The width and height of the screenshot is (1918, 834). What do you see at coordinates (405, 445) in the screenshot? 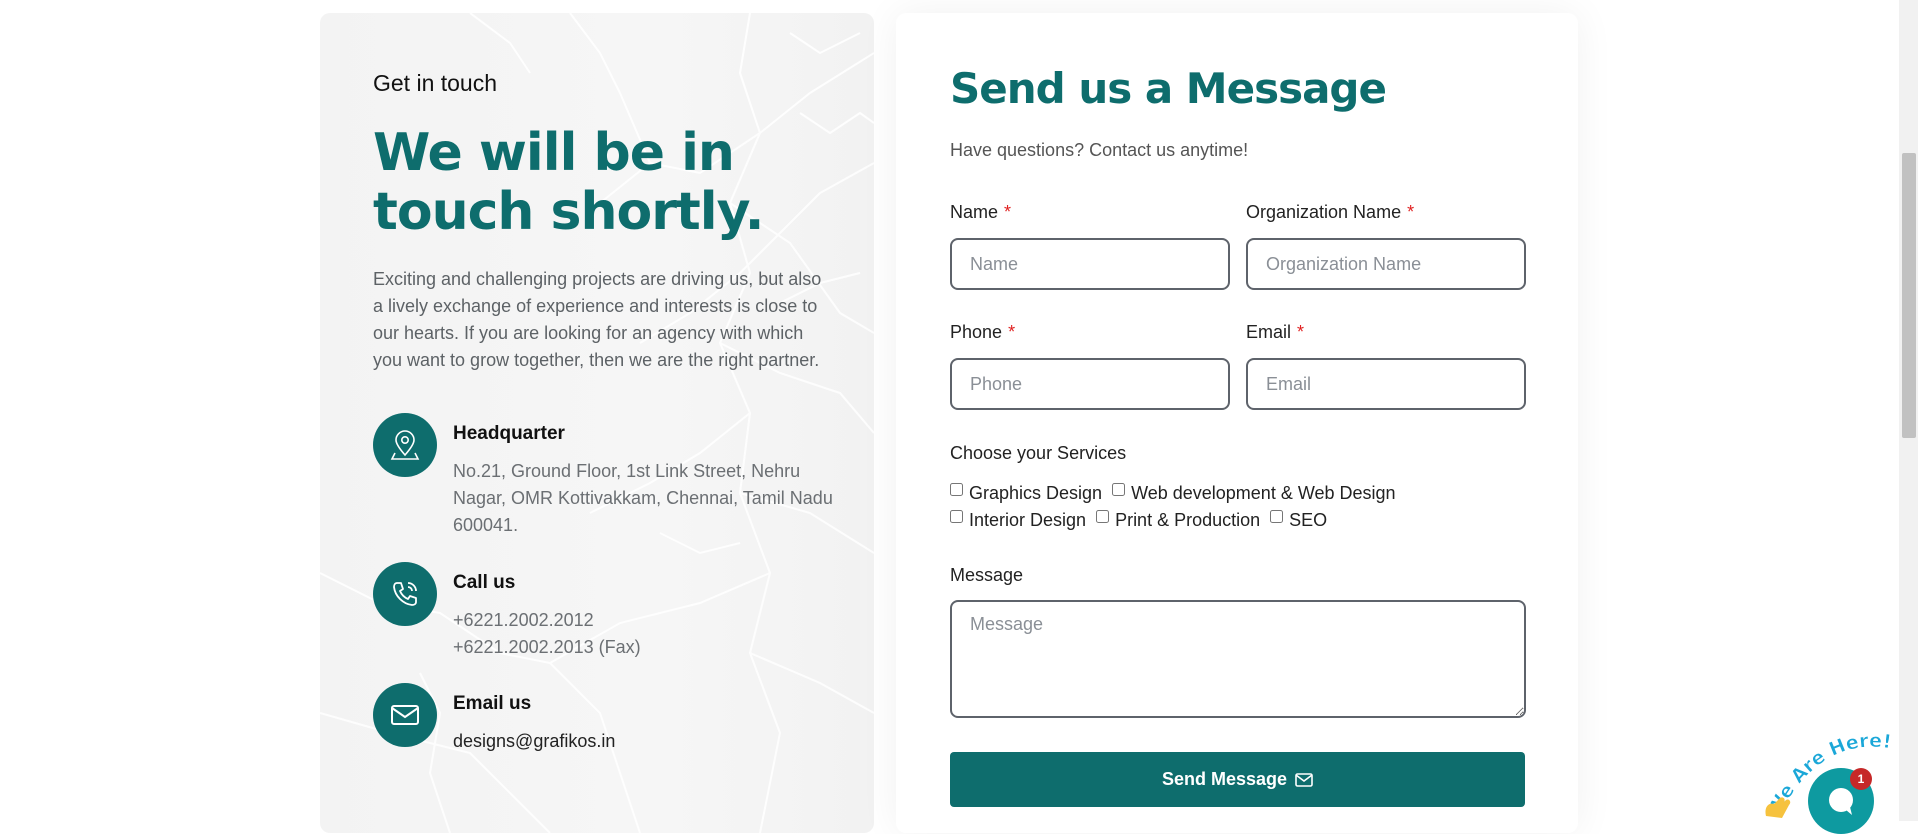
I see `location-pin-icon` at bounding box center [405, 445].